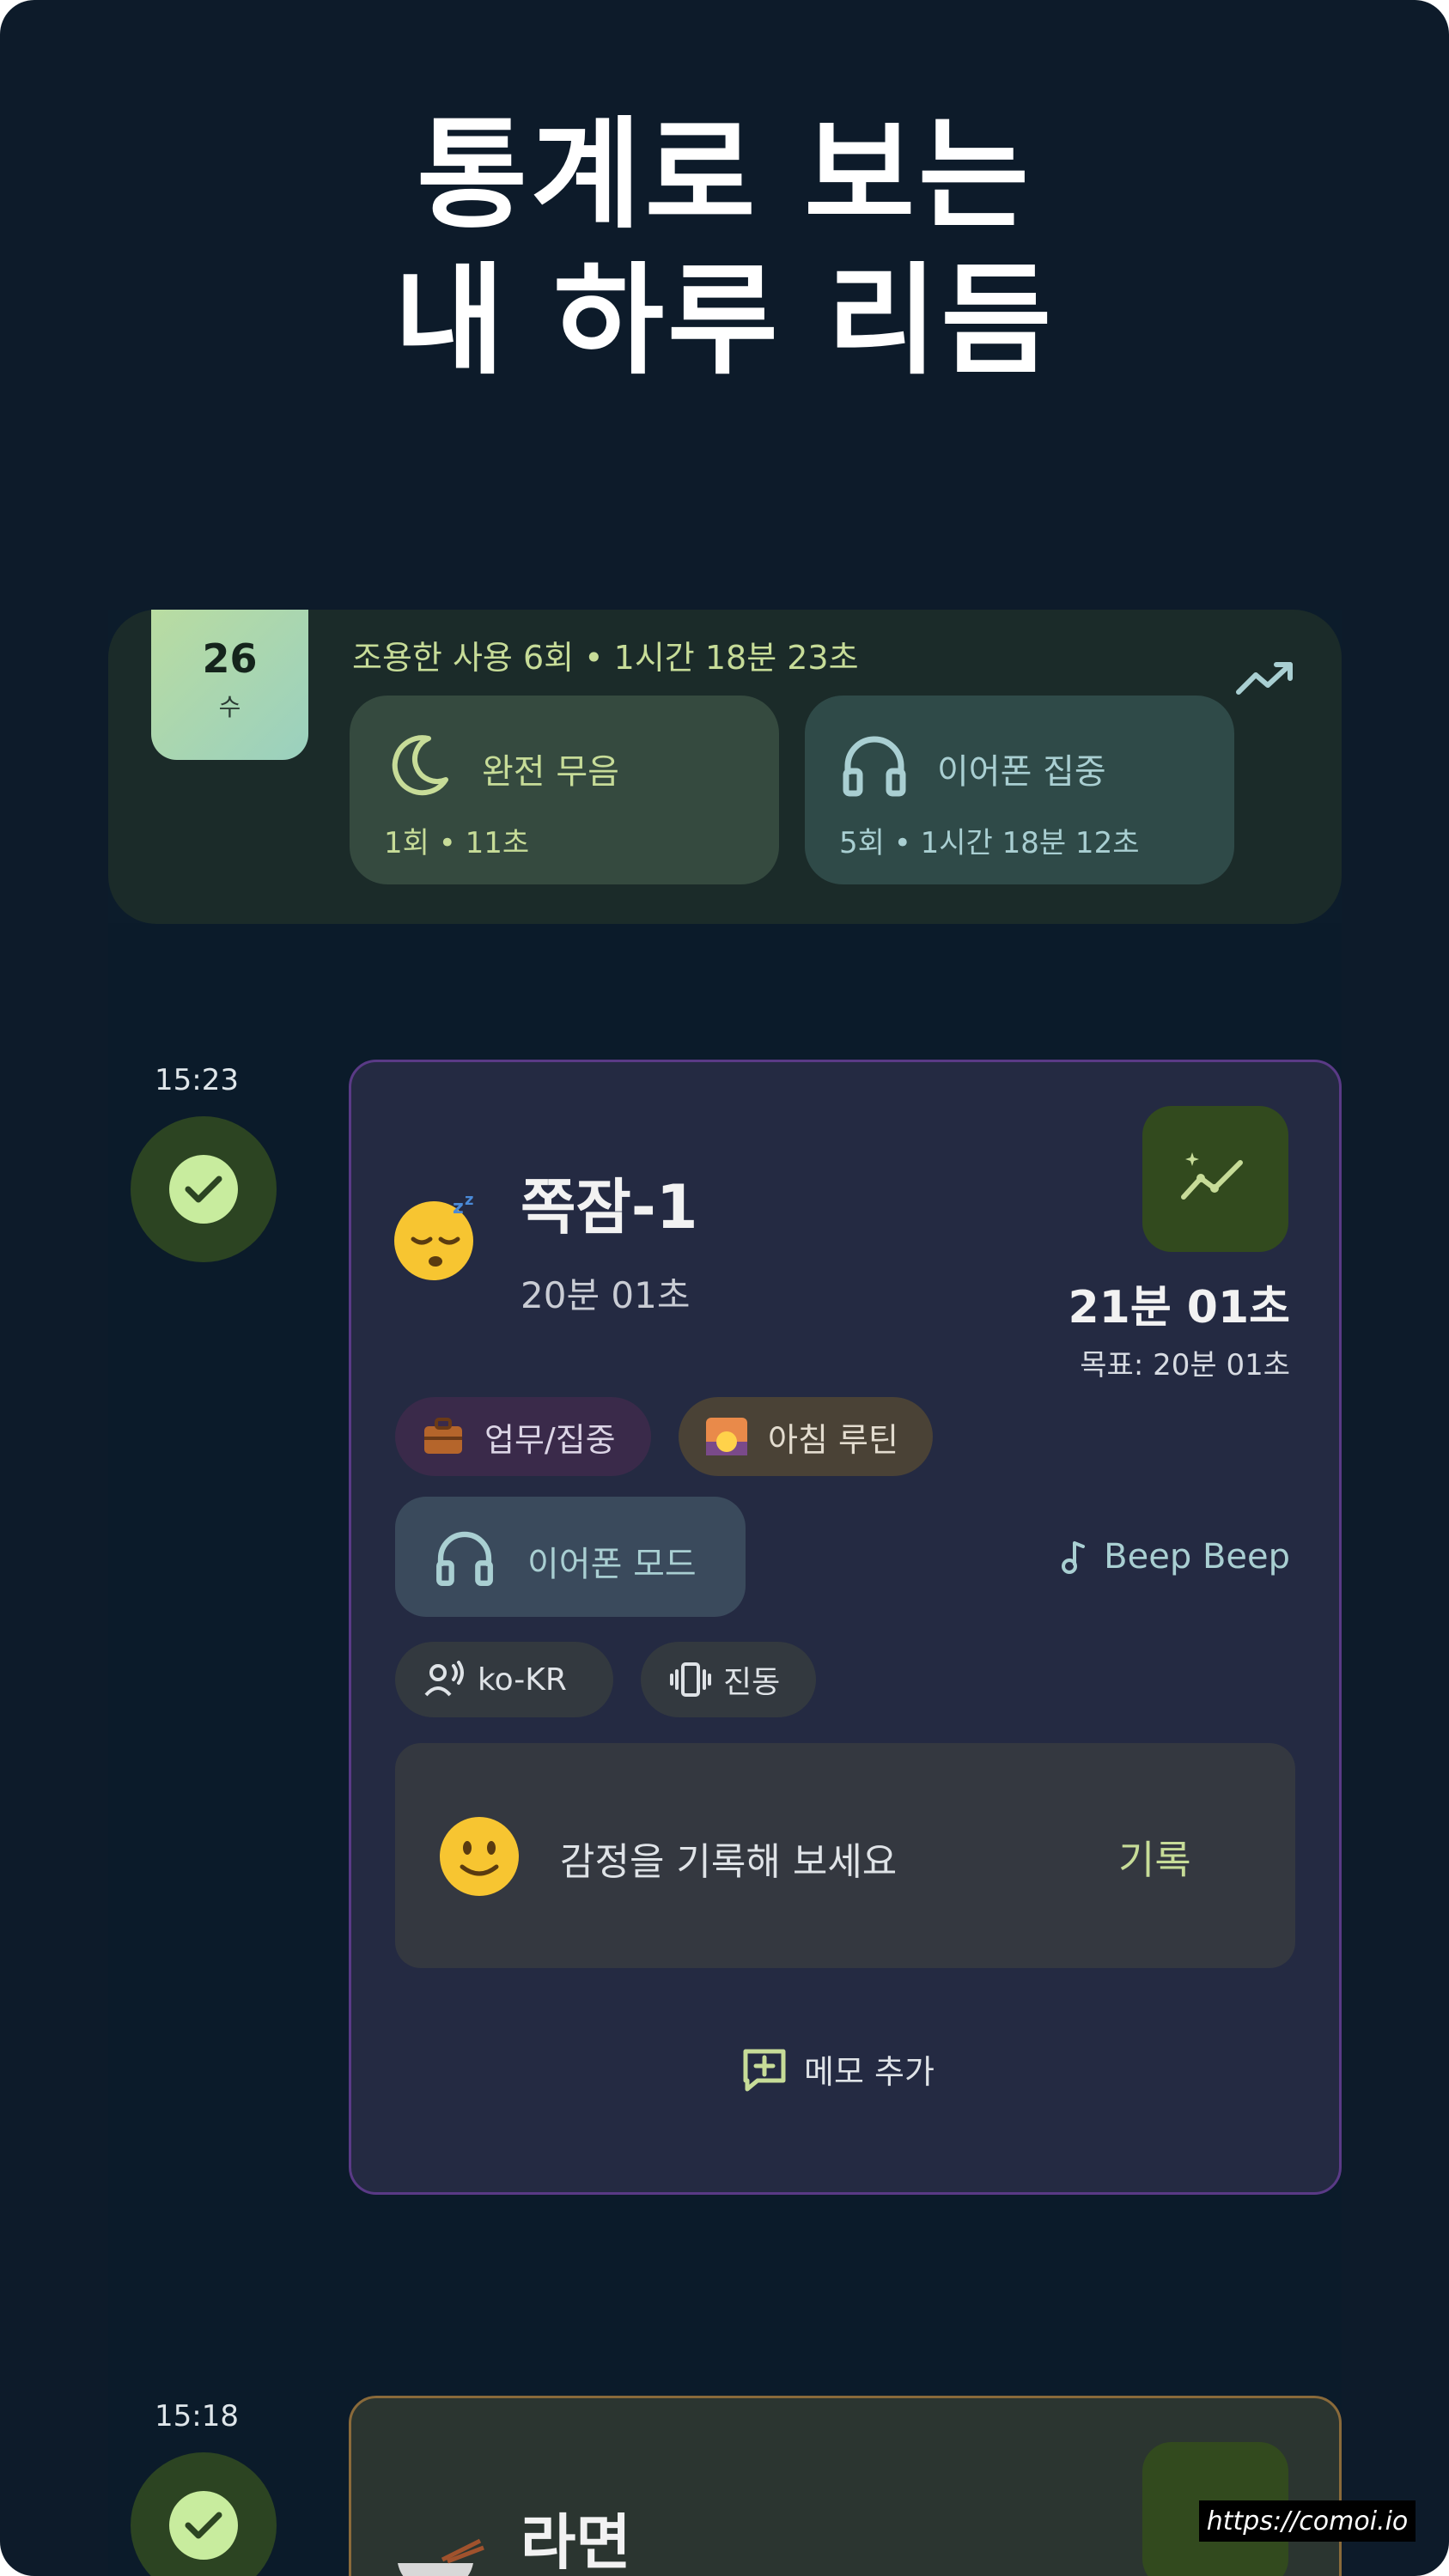 The width and height of the screenshot is (1449, 2576). Describe the element at coordinates (724, 176) in the screenshot. I see `headline-line-1: 통계로 보는` at that location.